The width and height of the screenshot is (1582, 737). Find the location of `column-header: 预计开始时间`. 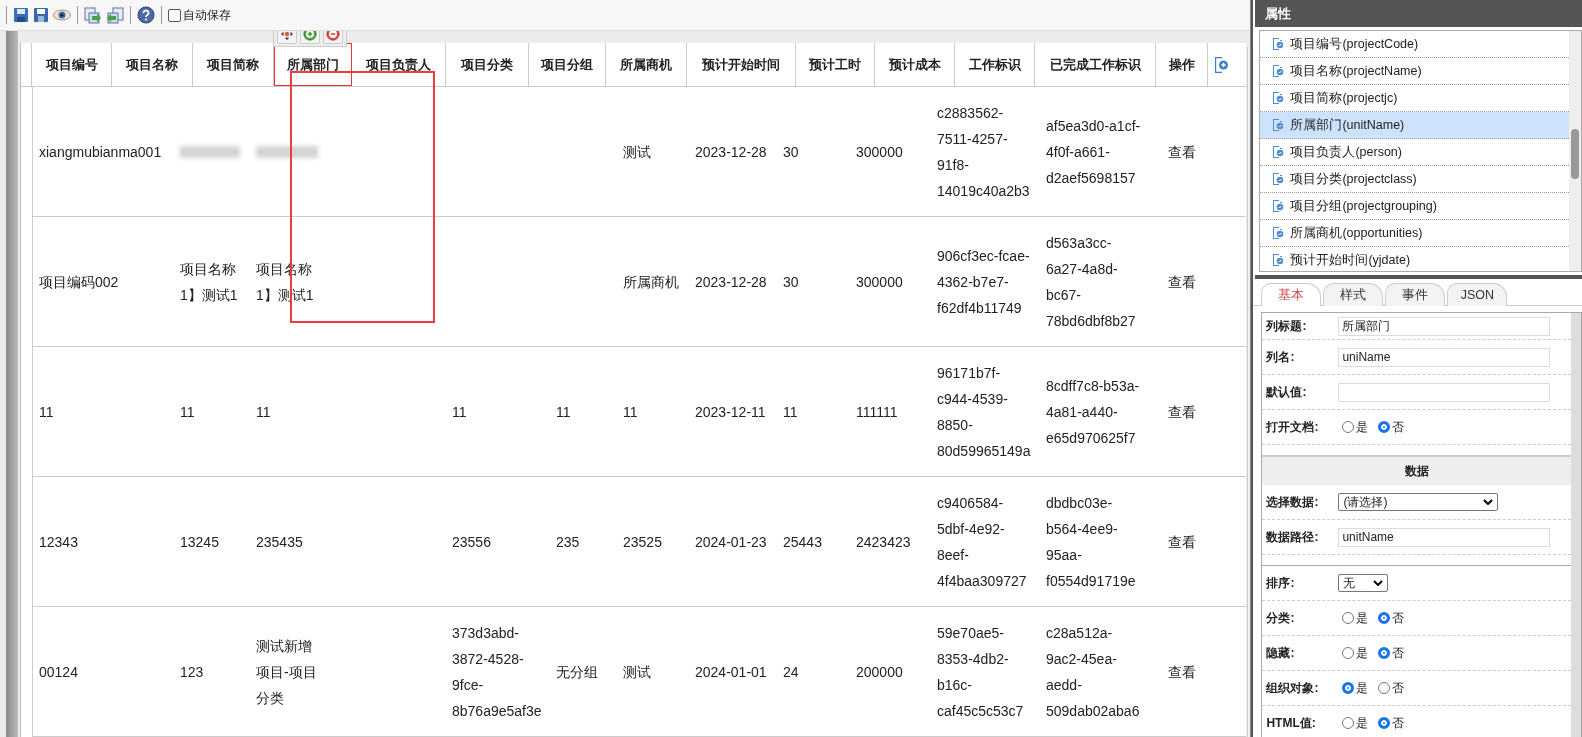

column-header: 预计开始时间 is located at coordinates (741, 64).